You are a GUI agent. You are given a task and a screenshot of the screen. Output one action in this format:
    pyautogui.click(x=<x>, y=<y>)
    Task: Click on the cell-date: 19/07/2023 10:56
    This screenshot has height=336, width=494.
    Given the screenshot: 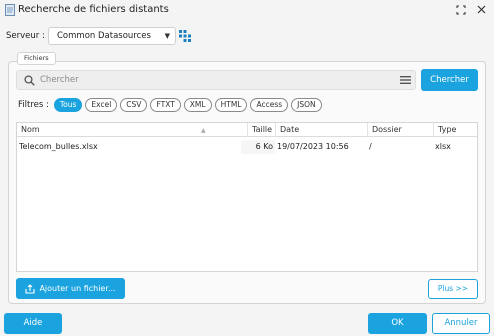 What is the action you would take?
    pyautogui.click(x=313, y=146)
    